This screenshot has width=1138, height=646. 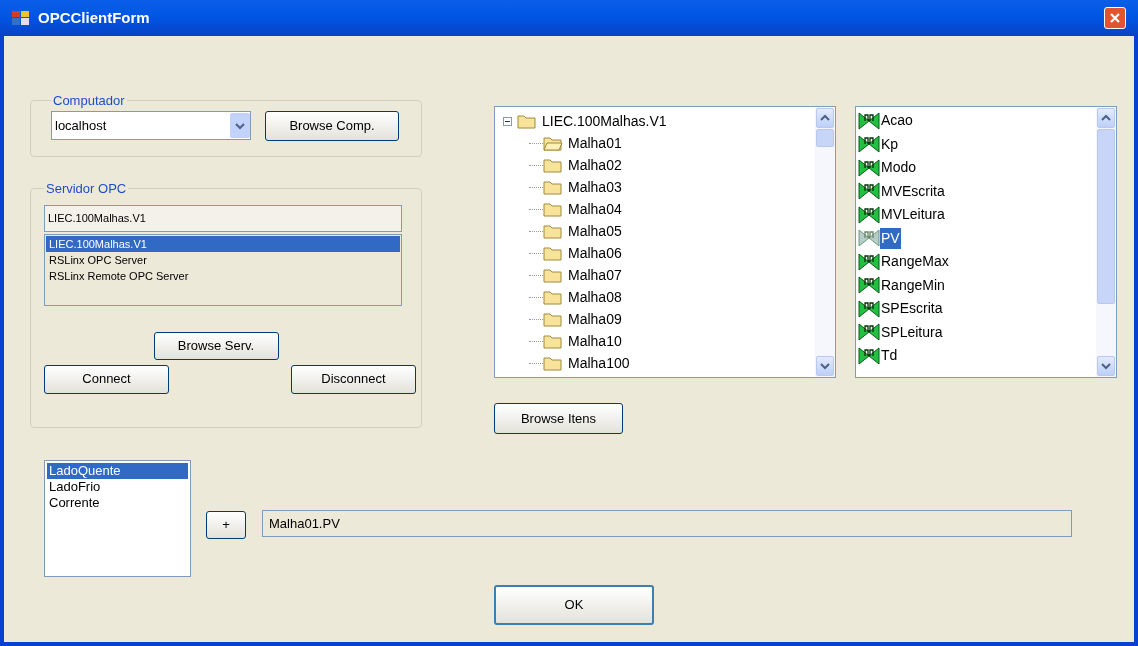 I want to click on disconnect-button: Disconnect, so click(x=353, y=379).